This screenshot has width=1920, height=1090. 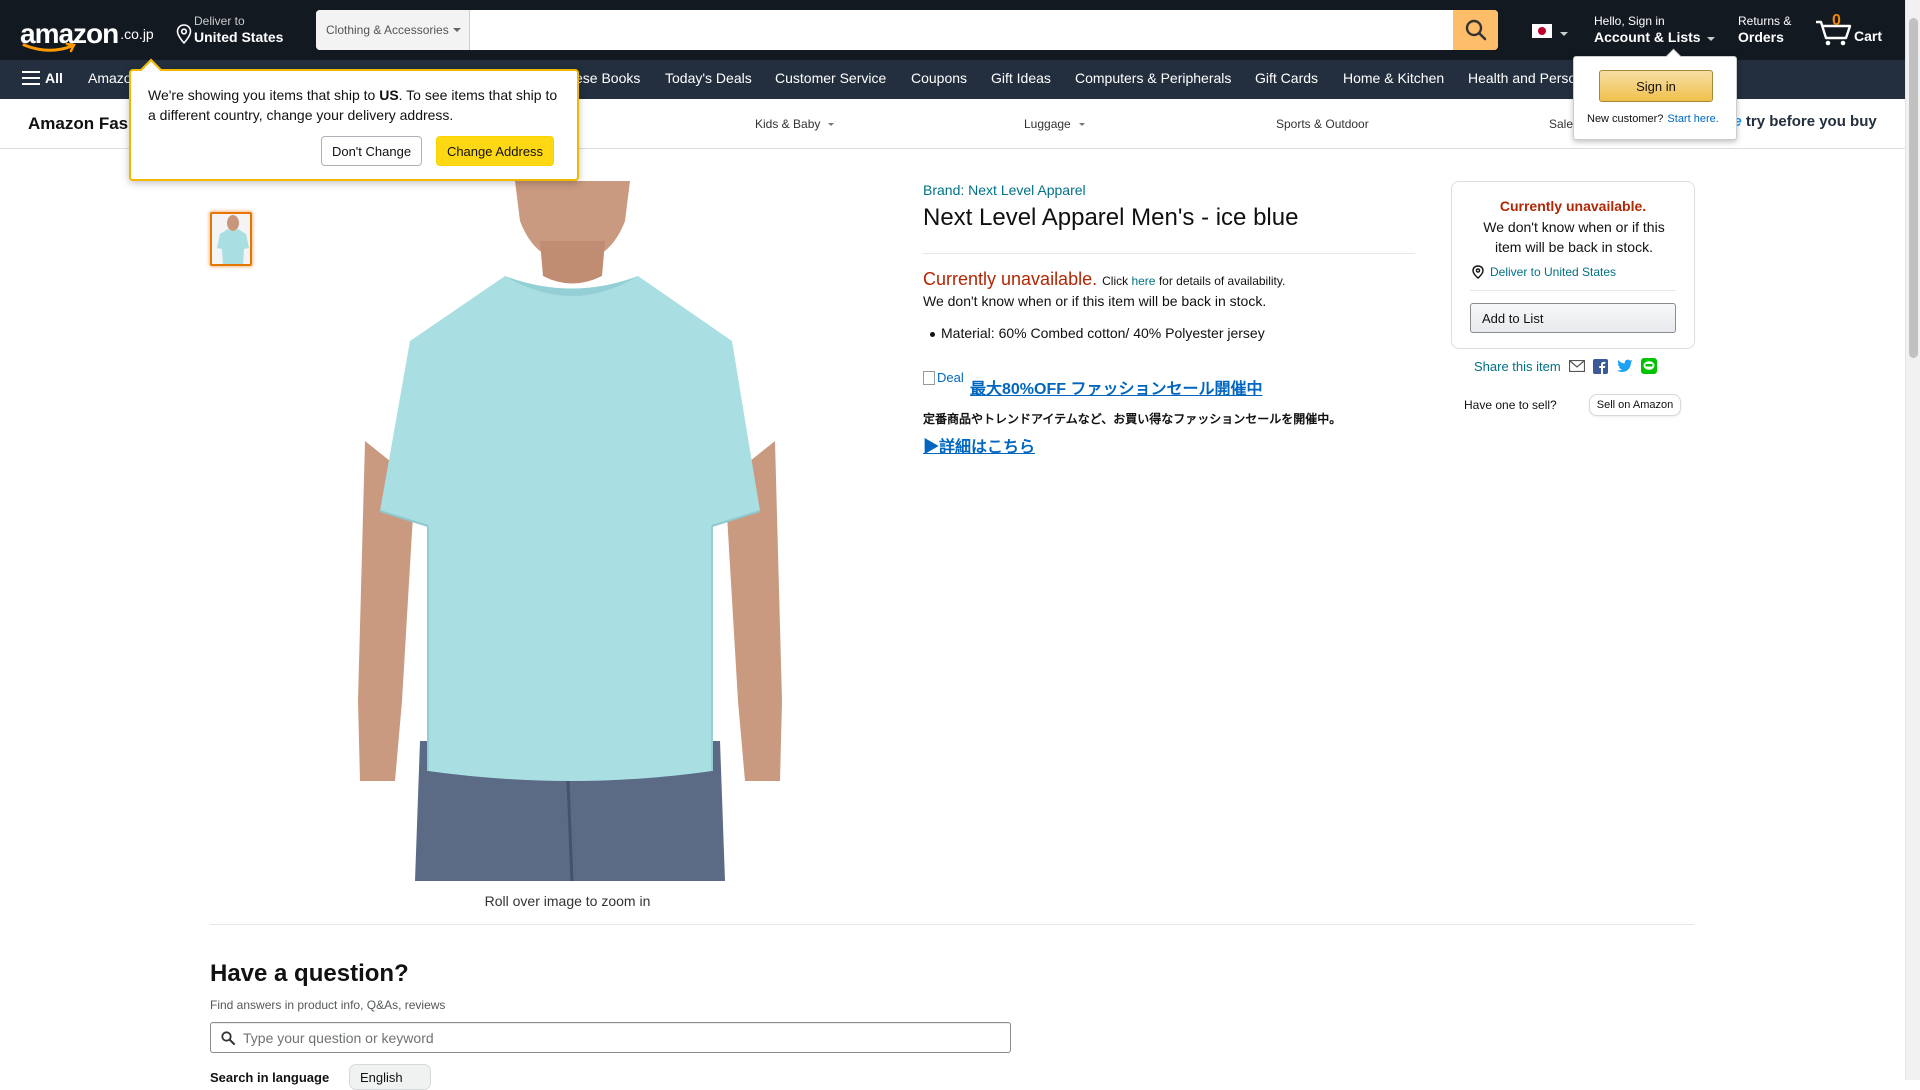 I want to click on shirt-thumbnail-image, so click(x=231, y=239).